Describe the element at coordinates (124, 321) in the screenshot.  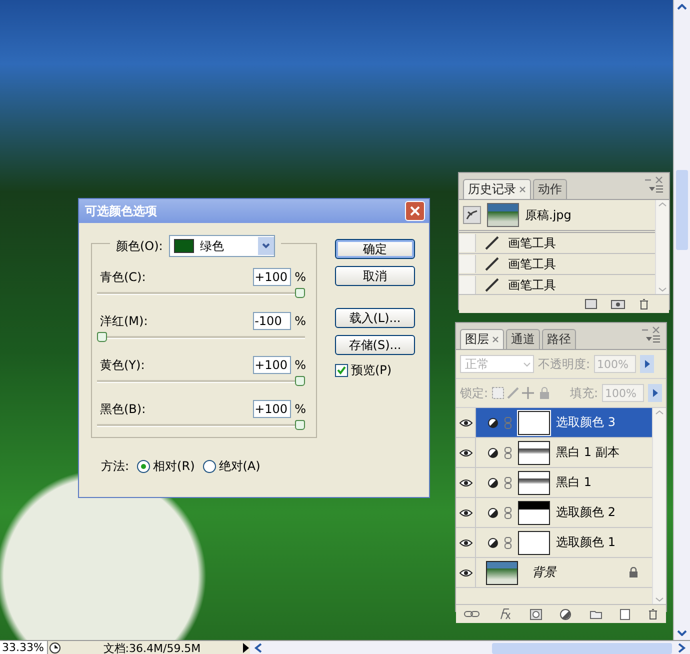
I see `slider-label: 洋红(M):` at that location.